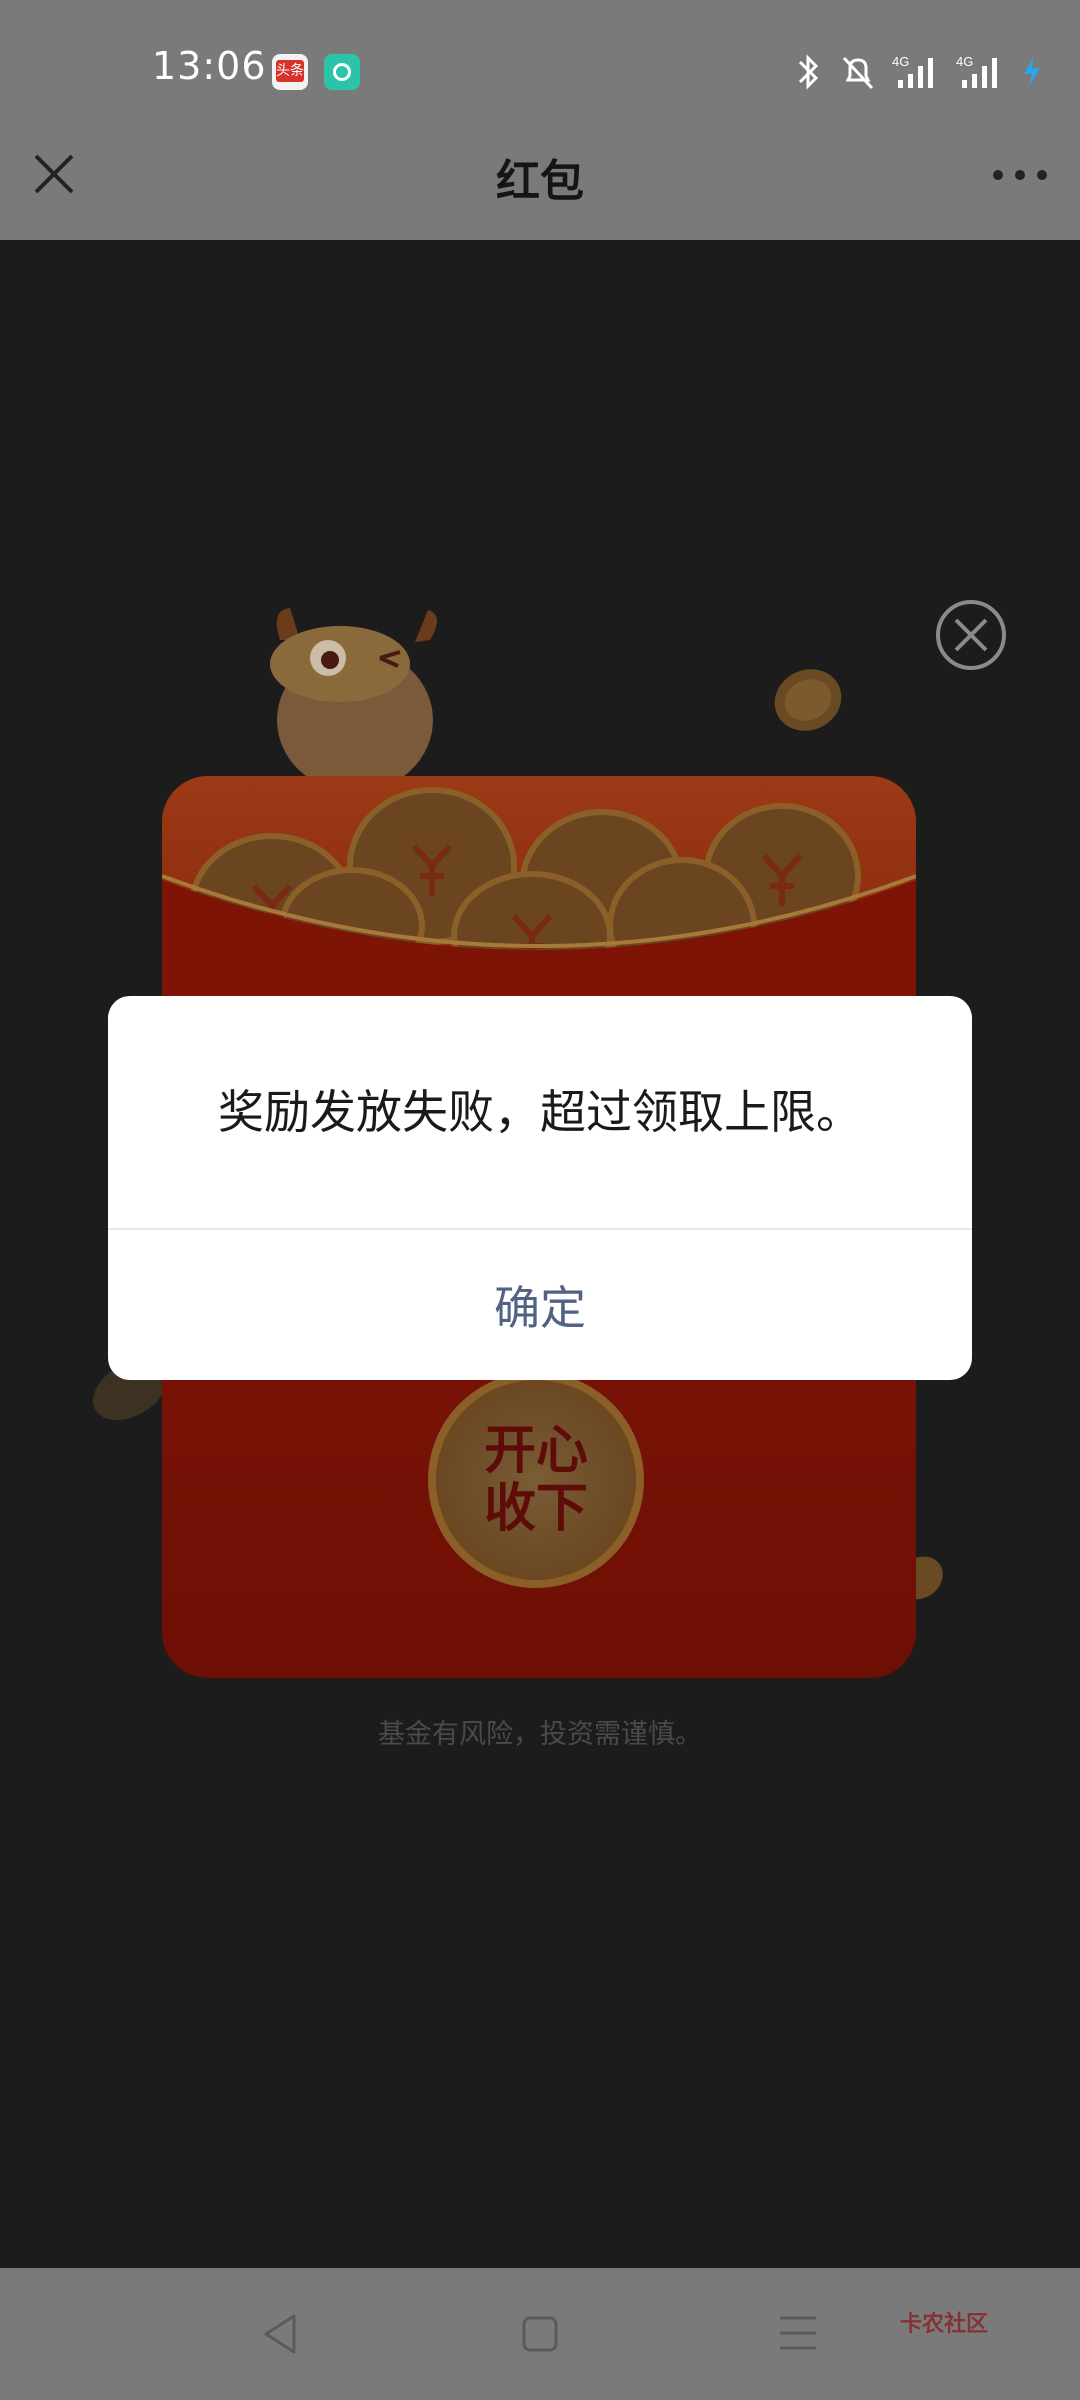  Describe the element at coordinates (944, 2324) in the screenshot. I see `watermark: 卡农社区` at that location.